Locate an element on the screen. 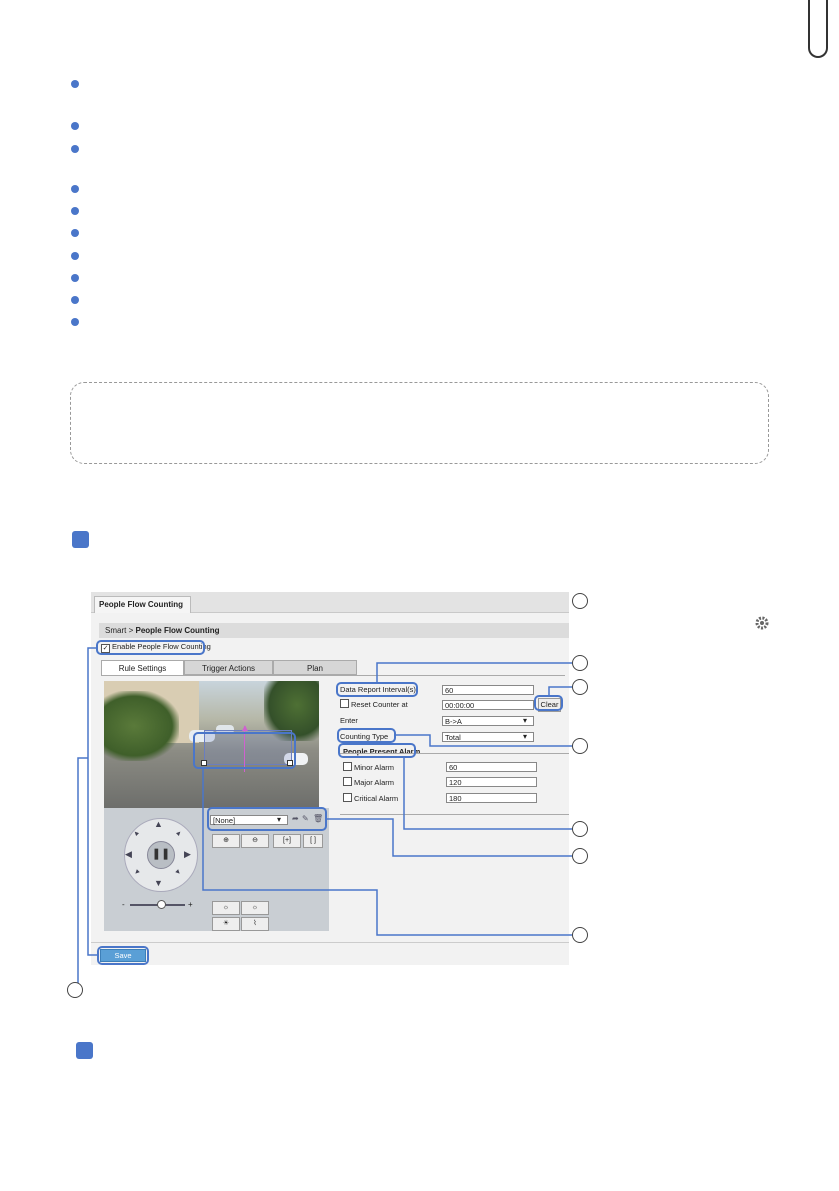 This screenshot has width=839, height=1191. major-alarm-label: Major Alarm is located at coordinates (374, 782).